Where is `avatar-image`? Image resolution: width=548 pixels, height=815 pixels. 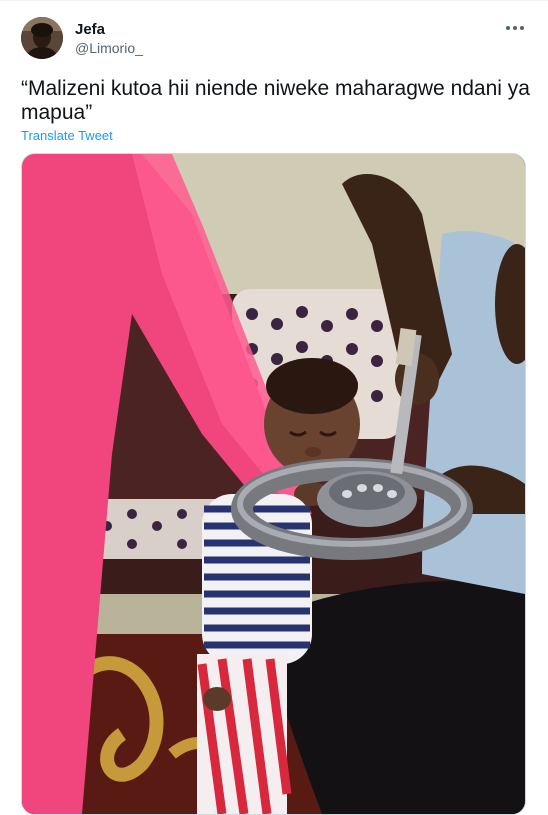 avatar-image is located at coordinates (42, 38).